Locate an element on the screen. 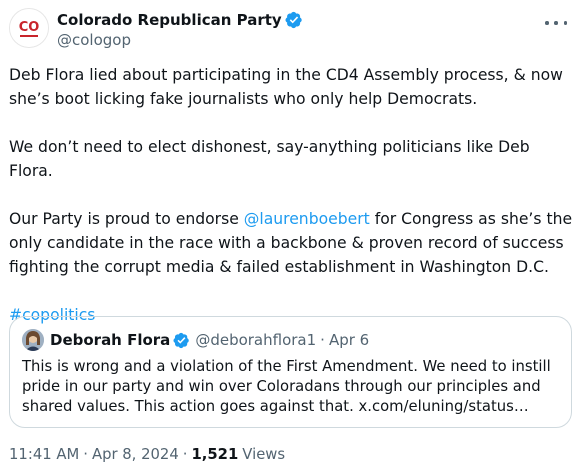 The image size is (581, 476). tweet-time: 11:41 AM is located at coordinates (44, 454).